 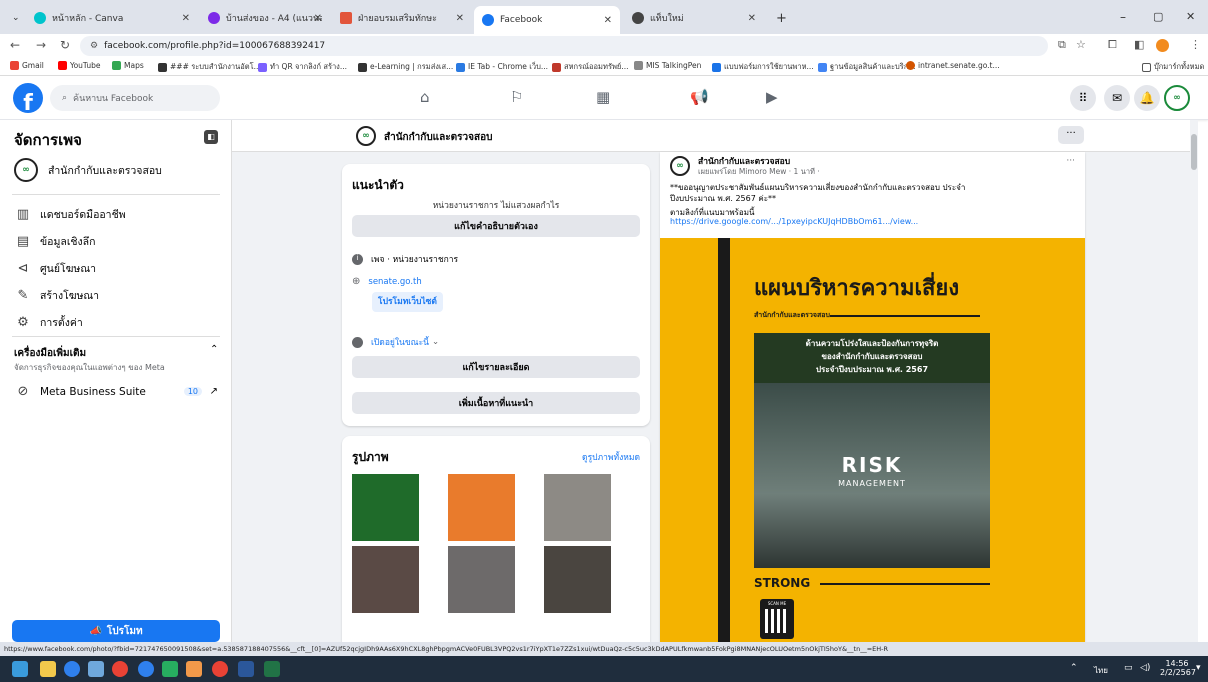 I want to click on store-icon, so click(x=96, y=669).